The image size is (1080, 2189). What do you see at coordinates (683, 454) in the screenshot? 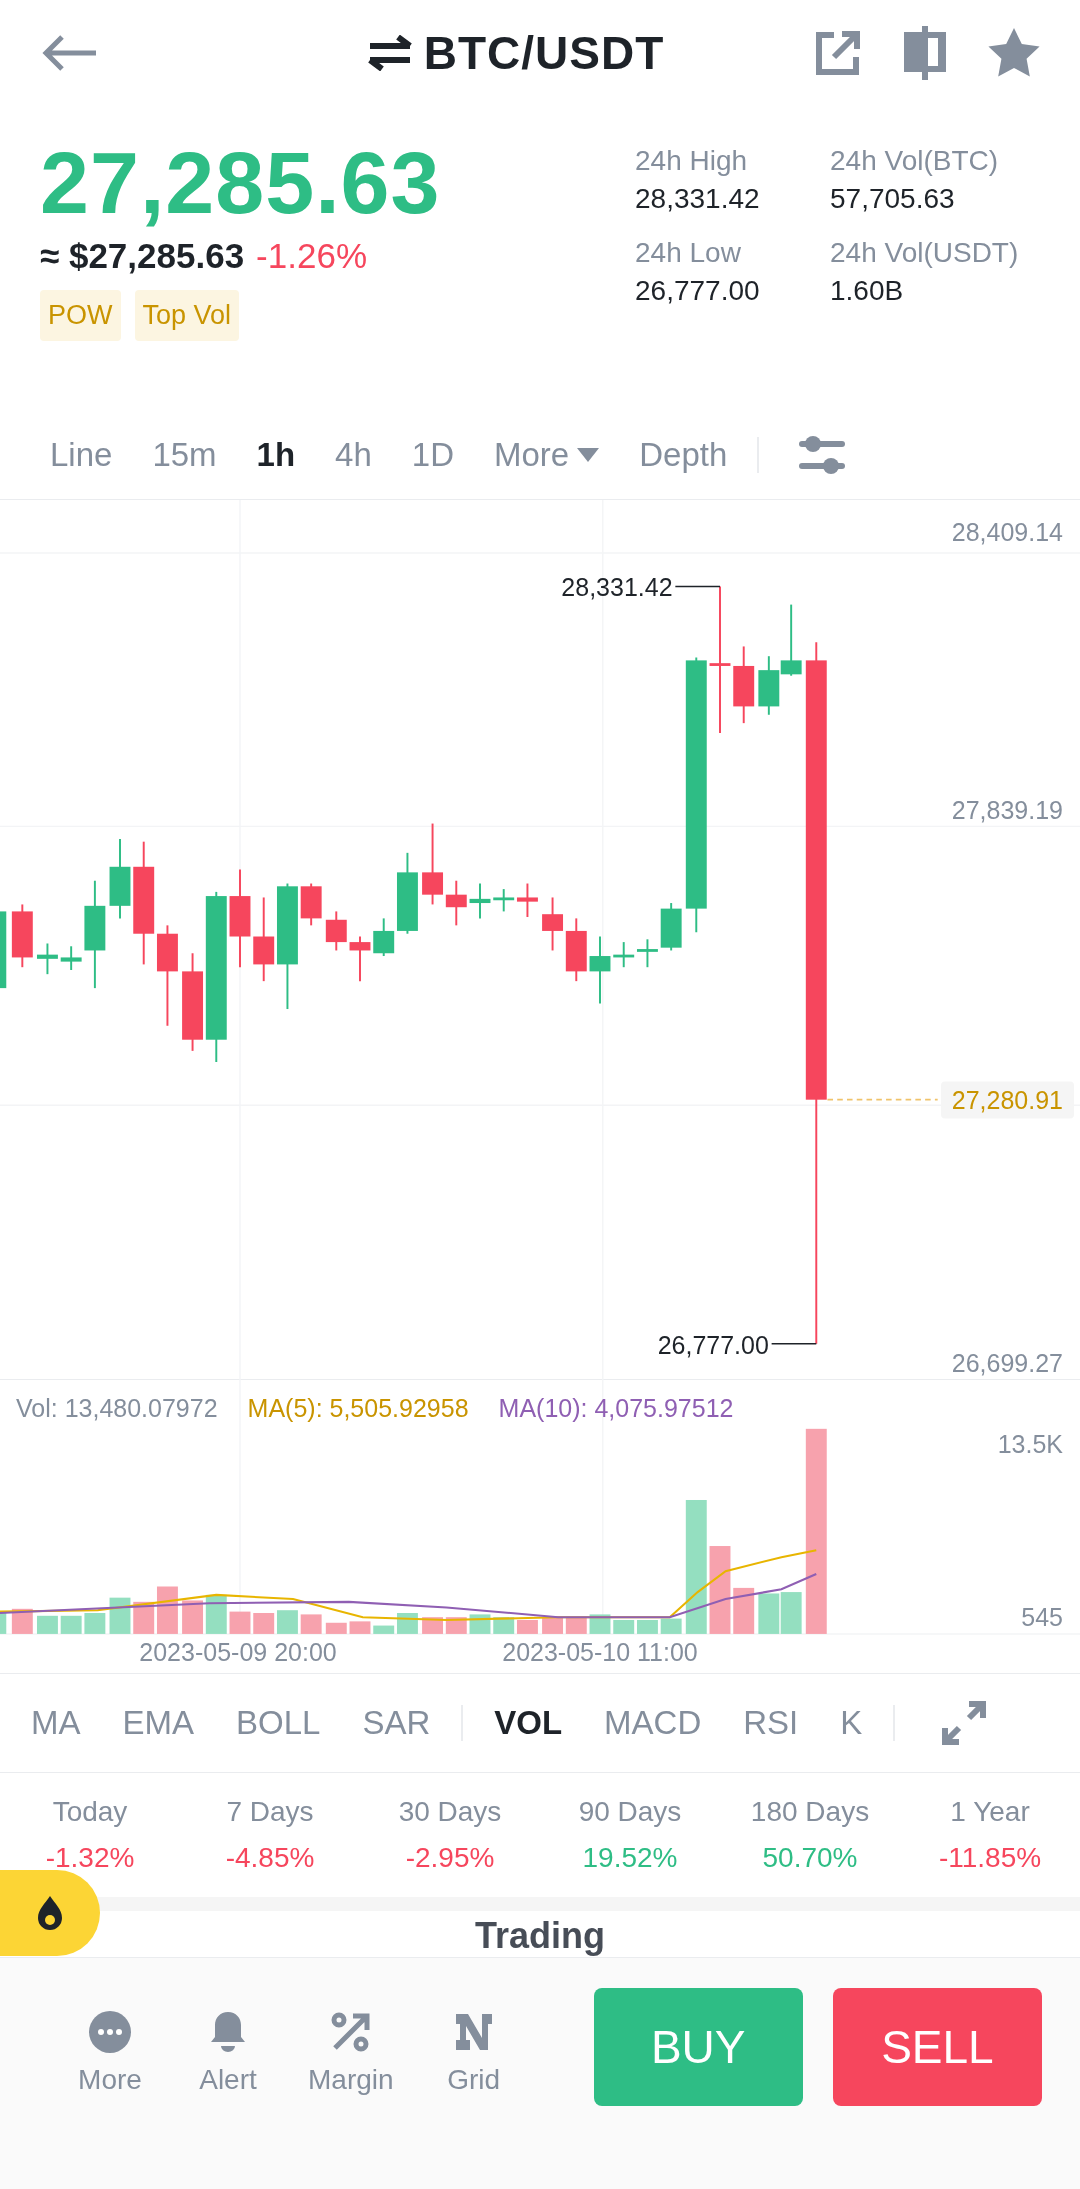
I see `interval-tab: Depth` at bounding box center [683, 454].